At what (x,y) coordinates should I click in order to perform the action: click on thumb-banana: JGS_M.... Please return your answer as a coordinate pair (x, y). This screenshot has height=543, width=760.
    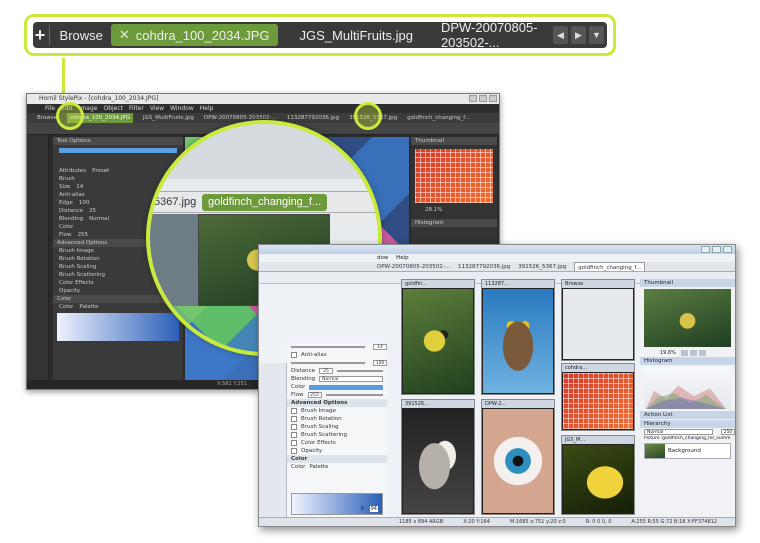
    Looking at the image, I should click on (598, 475).